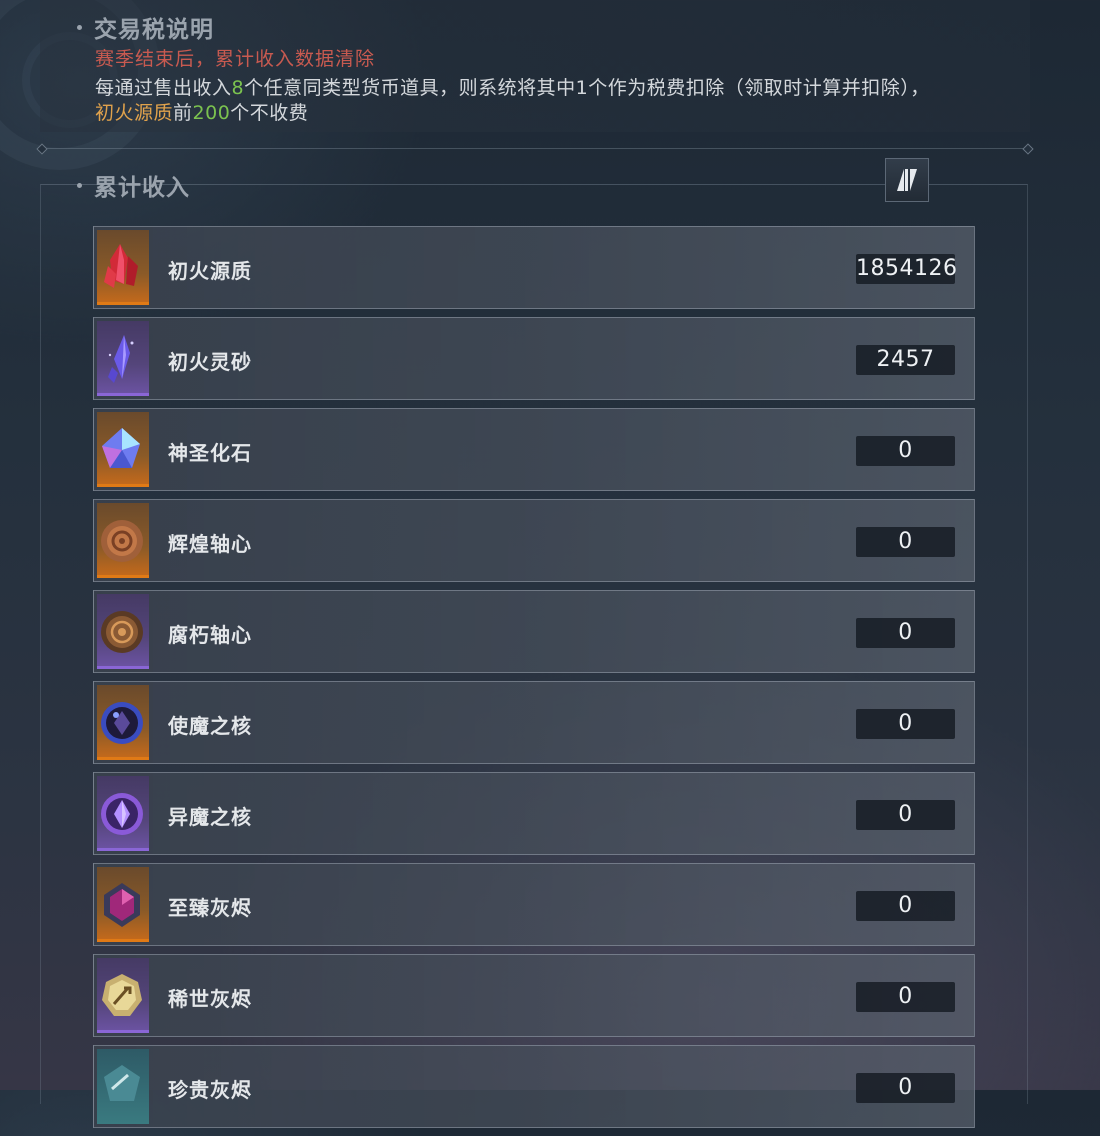 The image size is (1100, 1136). What do you see at coordinates (210, 817) in the screenshot?
I see `item-name: 异魔之核` at bounding box center [210, 817].